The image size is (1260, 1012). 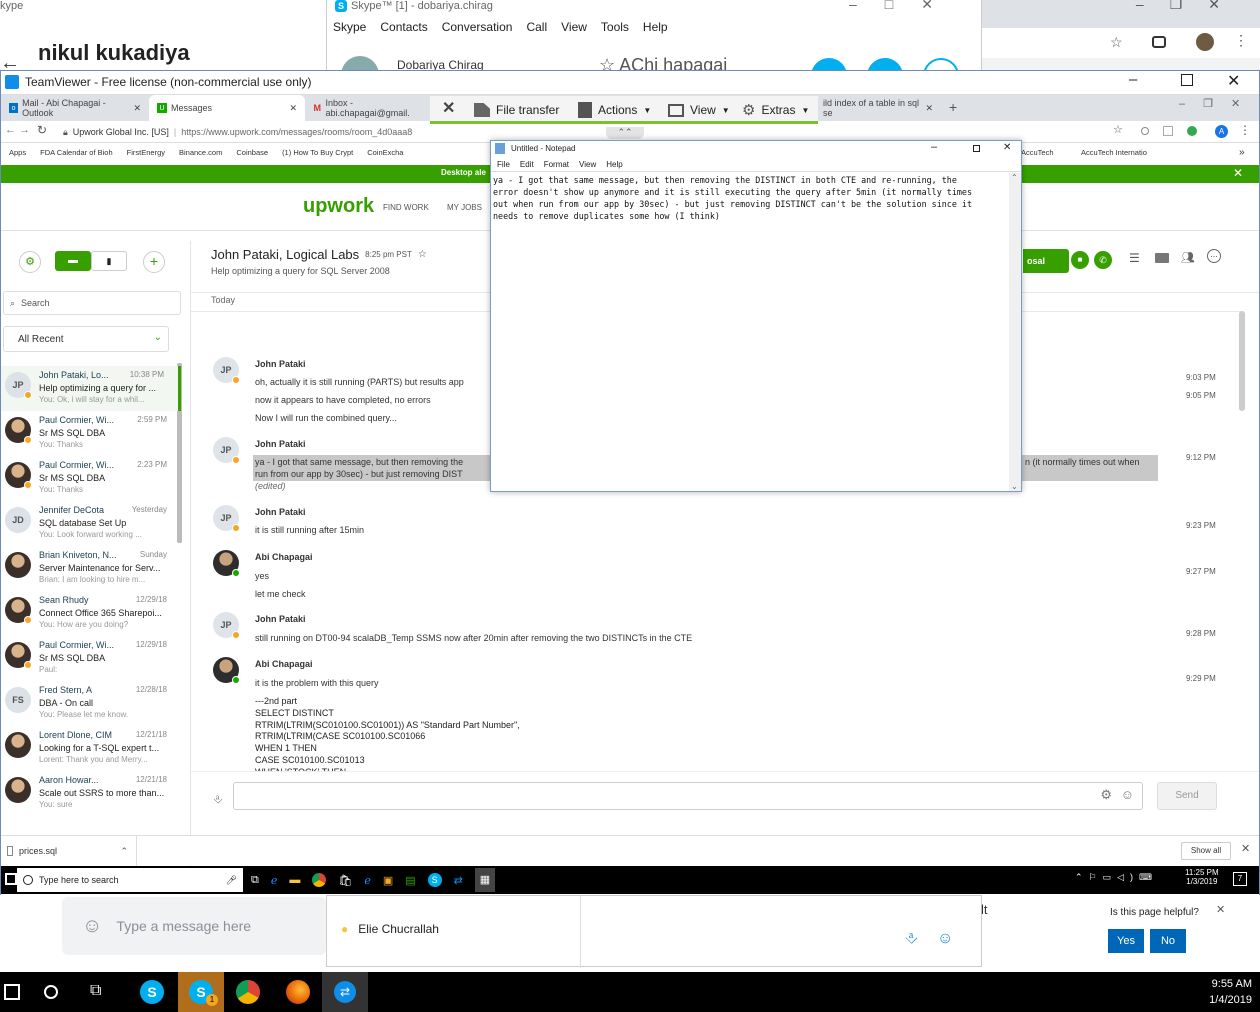 What do you see at coordinates (527, 164) in the screenshot?
I see `menu-edit: Edit` at bounding box center [527, 164].